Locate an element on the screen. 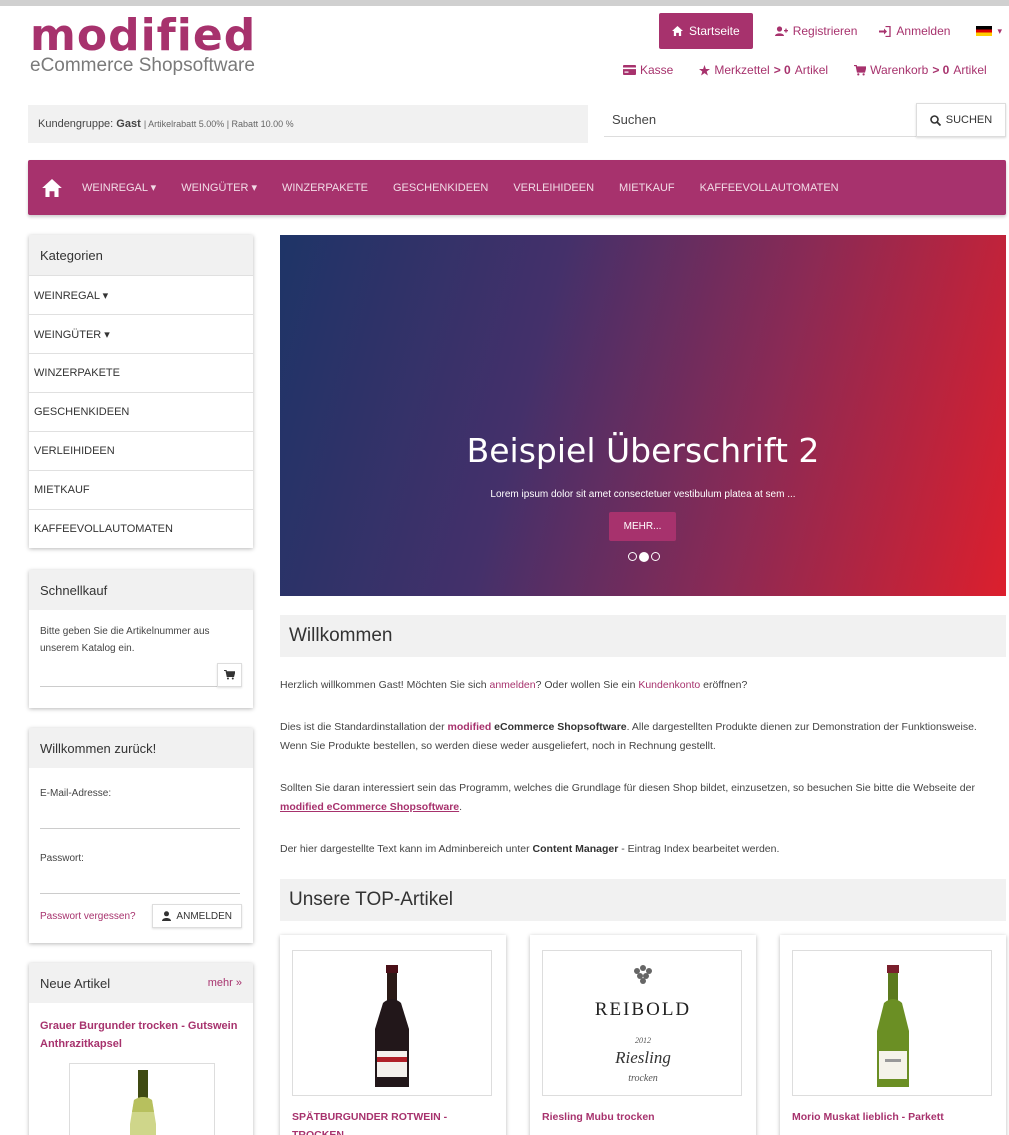 The height and width of the screenshot is (1135, 1009). menu-item-verleihideen: VERLEIHIDEEN is located at coordinates (553, 188).